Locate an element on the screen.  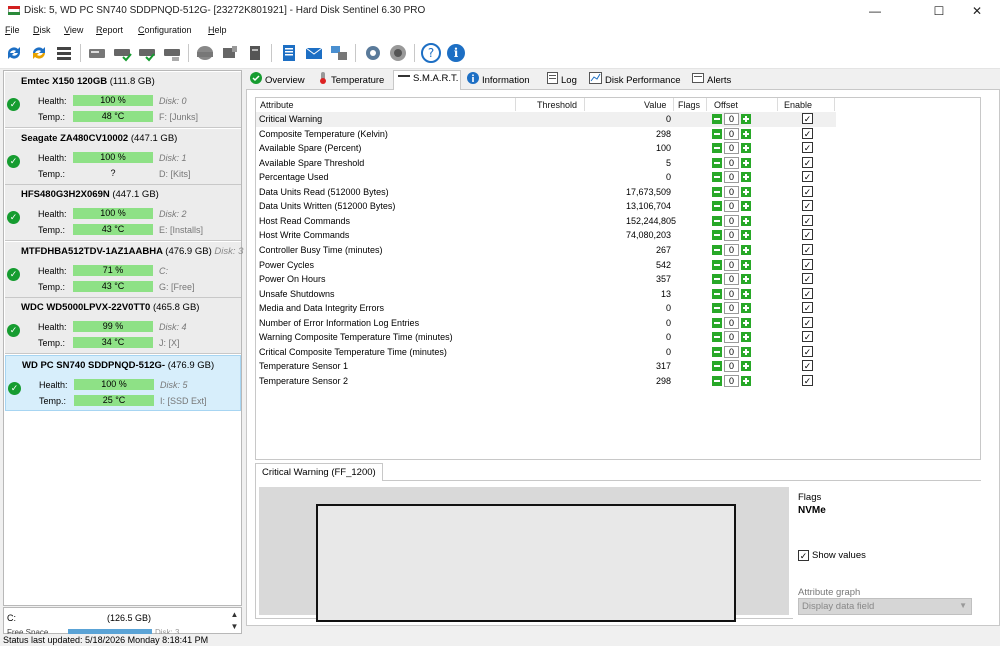
smart-row: Composite Temperature (Kelvin) 298 0 ✓ is located at coordinates (546, 134).